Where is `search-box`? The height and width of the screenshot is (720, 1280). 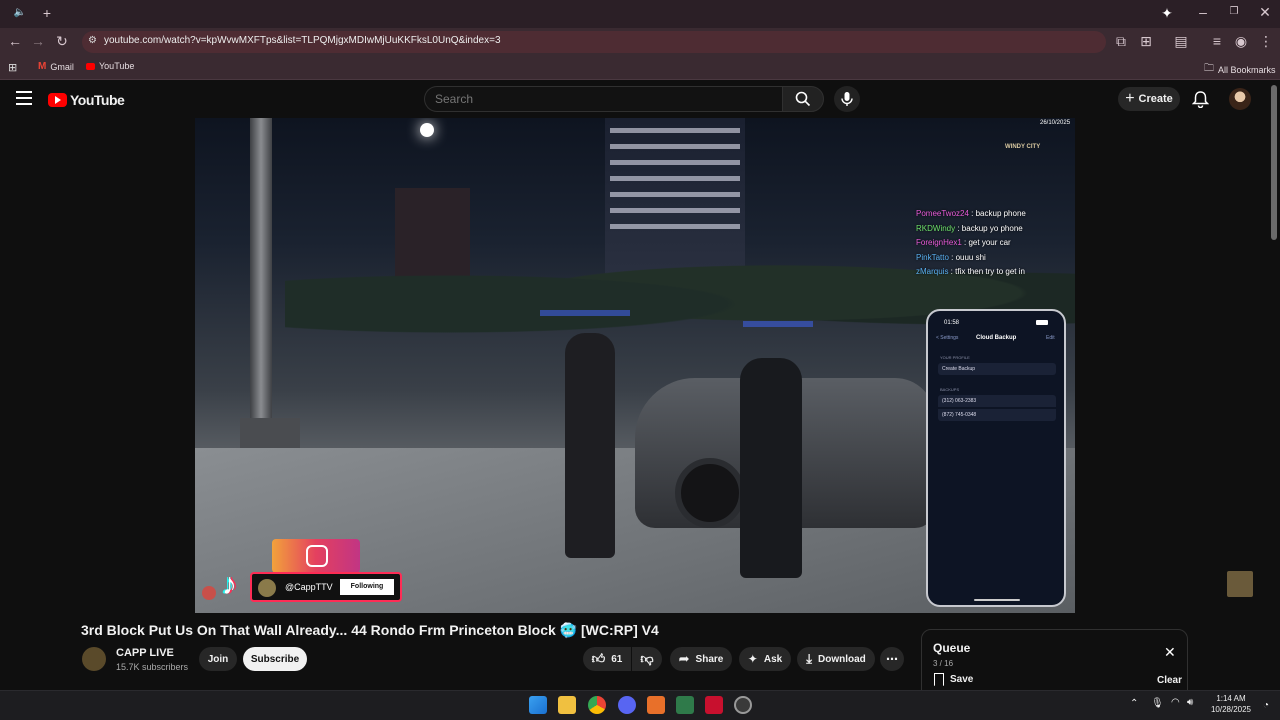 search-box is located at coordinates (603, 99).